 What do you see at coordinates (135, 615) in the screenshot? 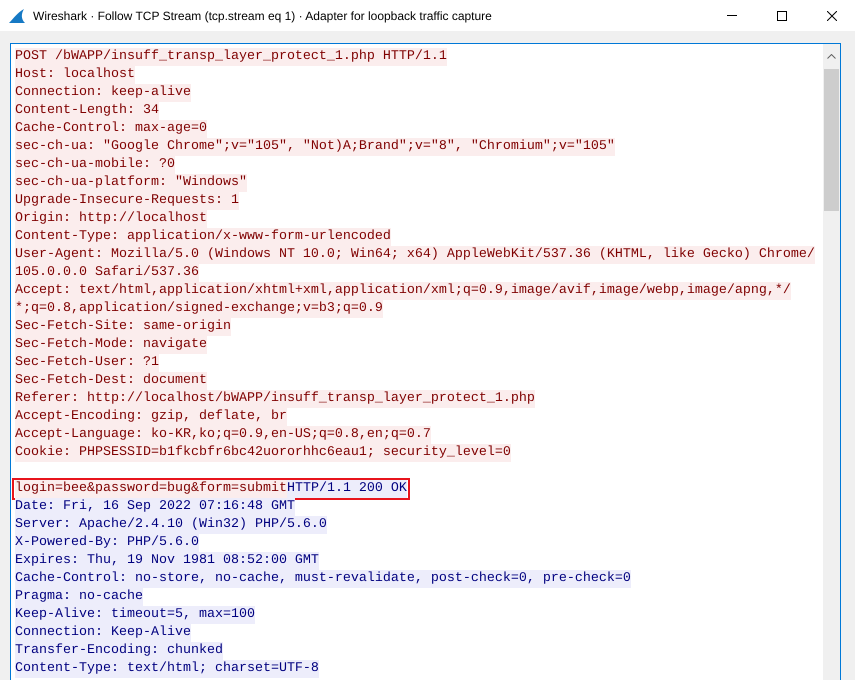
I see `server-text: Keep-Alive: timeout=5, max=100` at bounding box center [135, 615].